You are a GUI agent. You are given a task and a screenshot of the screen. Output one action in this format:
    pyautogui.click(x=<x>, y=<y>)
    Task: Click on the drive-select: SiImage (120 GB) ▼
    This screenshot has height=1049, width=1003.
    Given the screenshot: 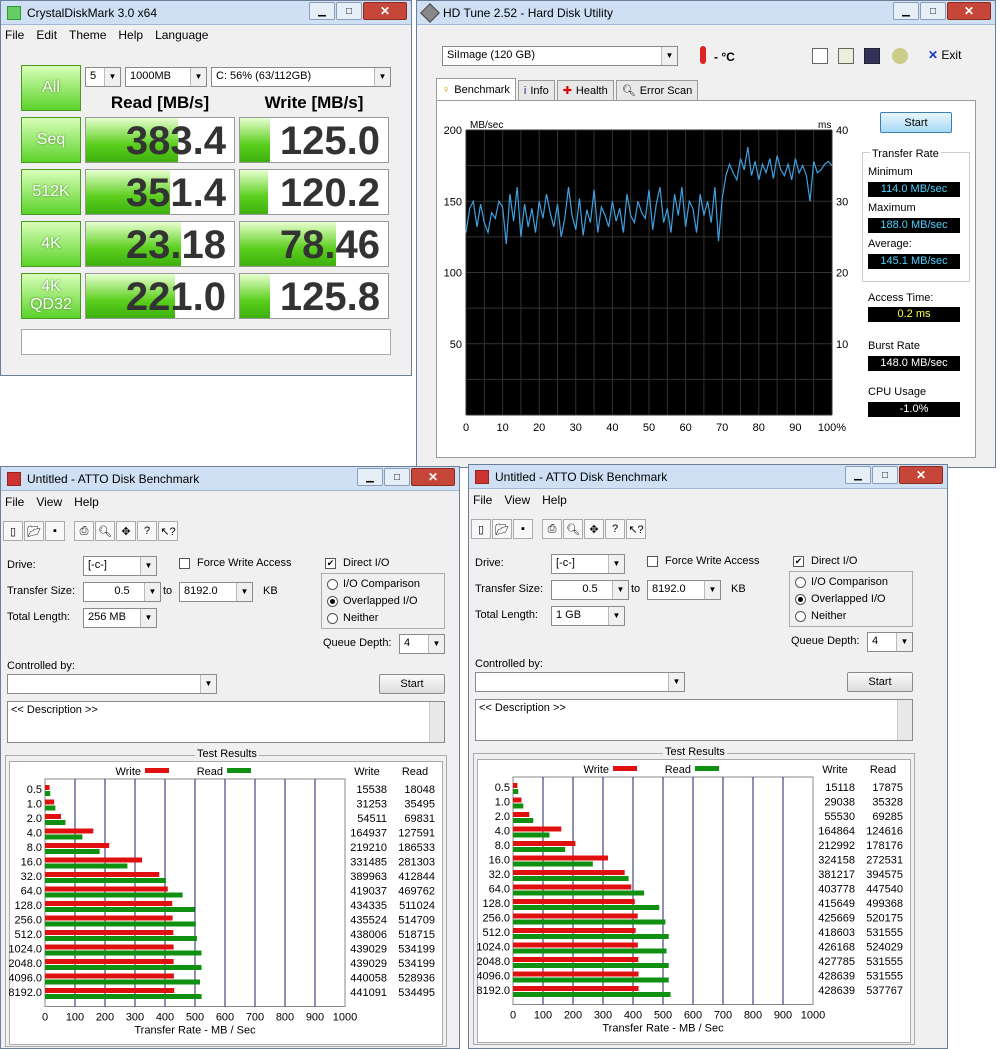 What is the action you would take?
    pyautogui.click(x=560, y=56)
    